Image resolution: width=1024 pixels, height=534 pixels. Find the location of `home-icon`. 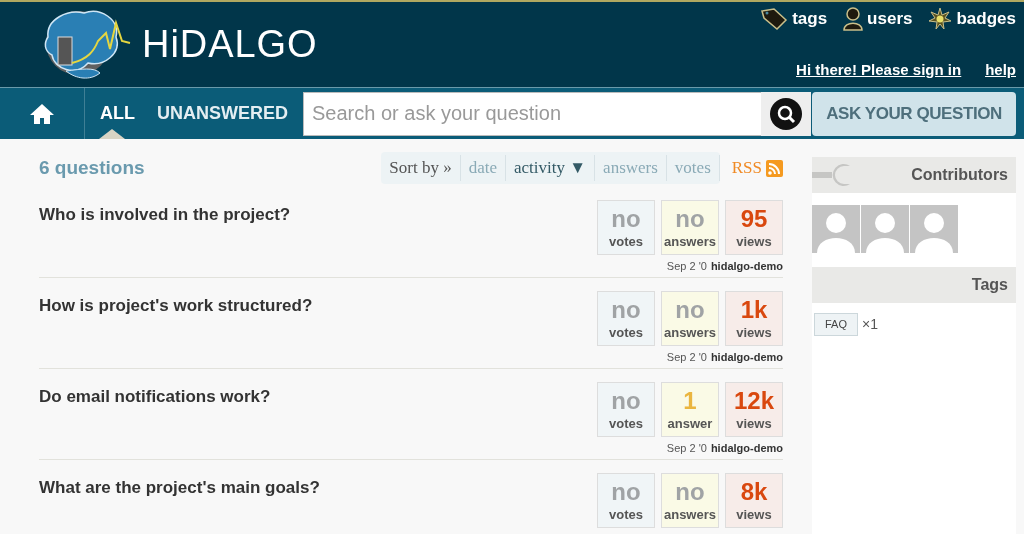

home-icon is located at coordinates (42, 113).